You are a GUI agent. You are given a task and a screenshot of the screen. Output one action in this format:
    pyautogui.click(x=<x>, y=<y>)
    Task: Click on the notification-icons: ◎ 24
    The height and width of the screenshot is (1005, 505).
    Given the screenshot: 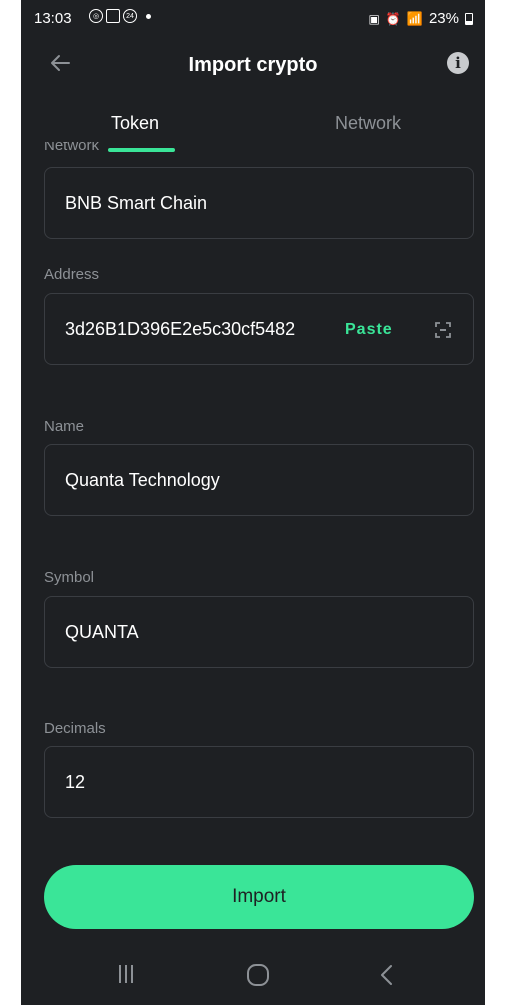 What is the action you would take?
    pyautogui.click(x=120, y=16)
    